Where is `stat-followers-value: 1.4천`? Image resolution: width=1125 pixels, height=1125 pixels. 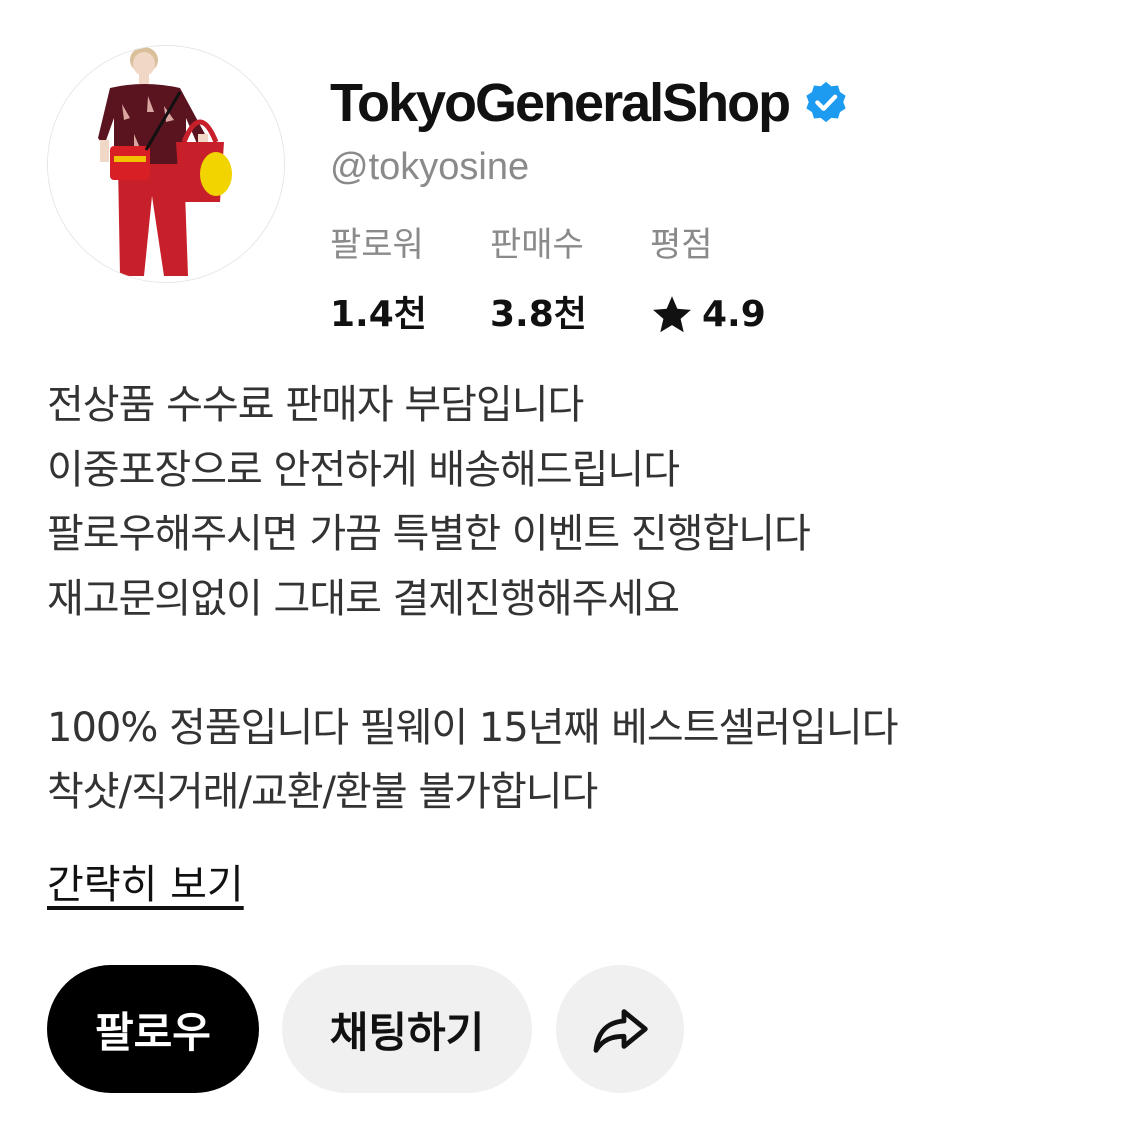
stat-followers-value: 1.4천 is located at coordinates (378, 315).